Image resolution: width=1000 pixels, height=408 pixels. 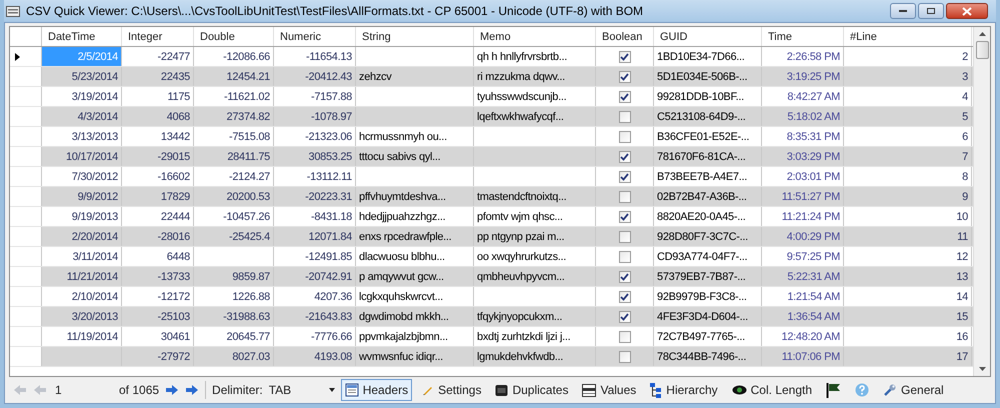 I want to click on table-cell: 15, so click(x=908, y=316).